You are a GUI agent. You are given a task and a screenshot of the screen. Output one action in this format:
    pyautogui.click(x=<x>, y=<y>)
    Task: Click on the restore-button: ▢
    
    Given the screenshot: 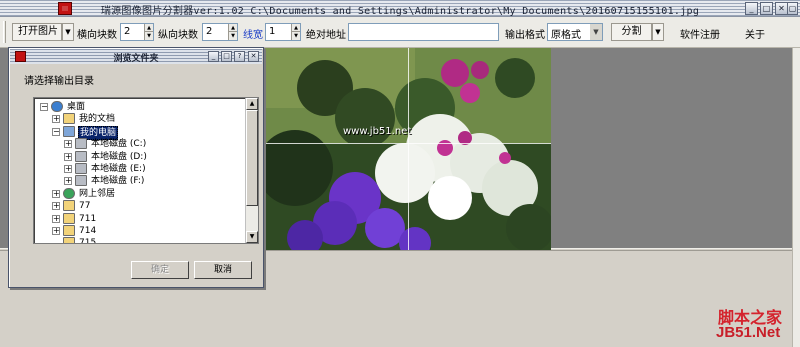 What is the action you would take?
    pyautogui.click(x=792, y=8)
    